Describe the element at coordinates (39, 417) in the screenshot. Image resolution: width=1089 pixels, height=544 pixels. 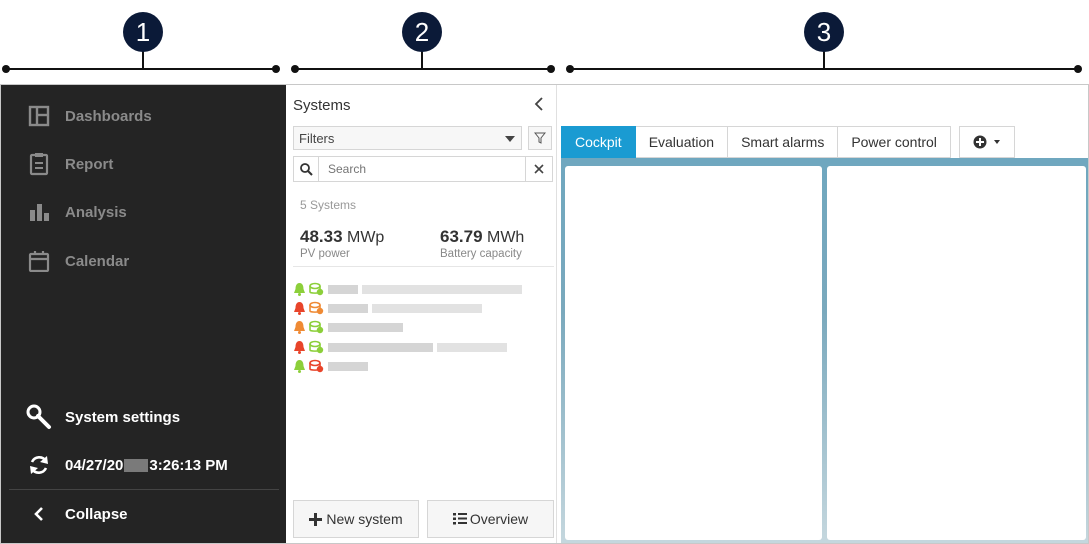
I see `wrench-icon` at that location.